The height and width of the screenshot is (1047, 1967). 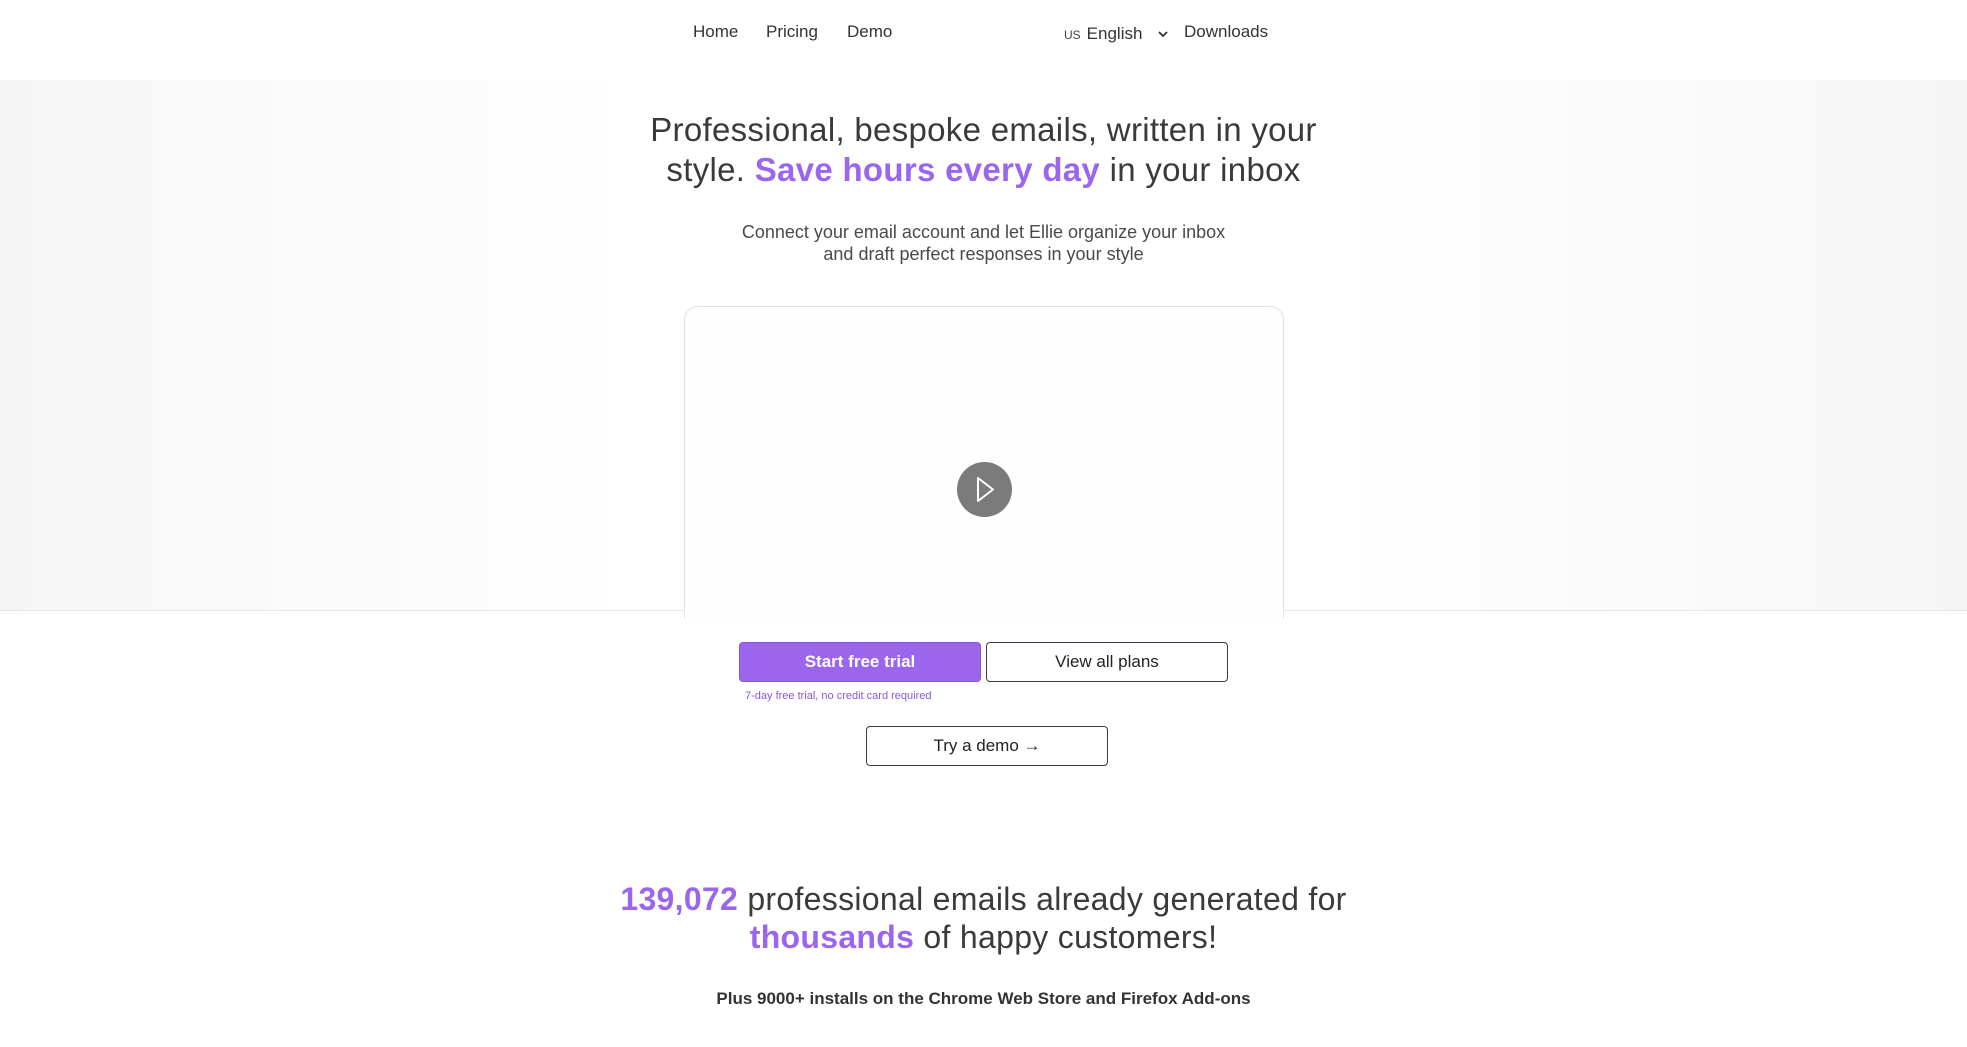 I want to click on view-all-plans-button: View all plans, so click(x=1107, y=662).